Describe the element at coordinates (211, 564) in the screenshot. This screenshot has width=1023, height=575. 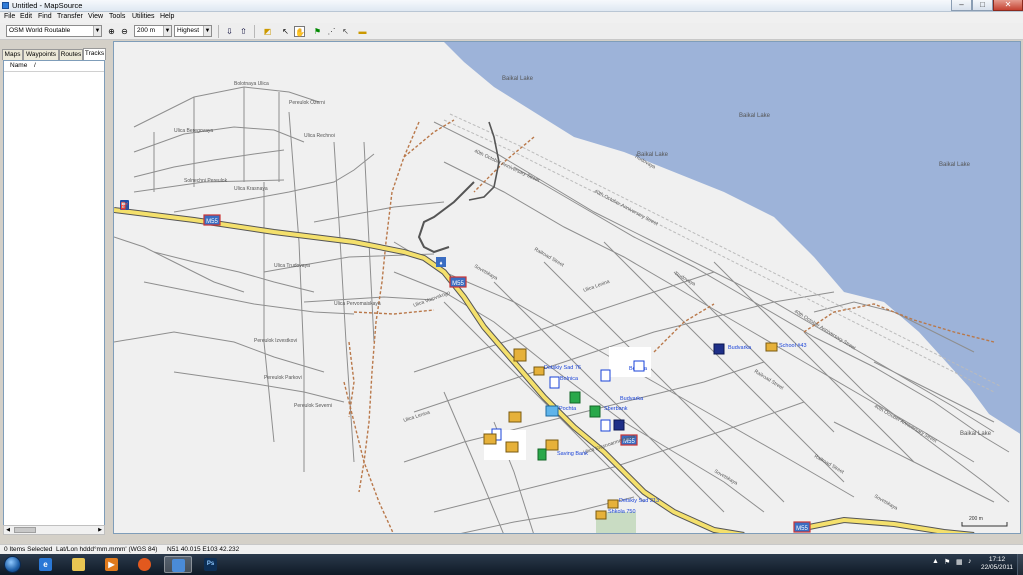
I see `taskbar-photoshop: Ps` at that location.